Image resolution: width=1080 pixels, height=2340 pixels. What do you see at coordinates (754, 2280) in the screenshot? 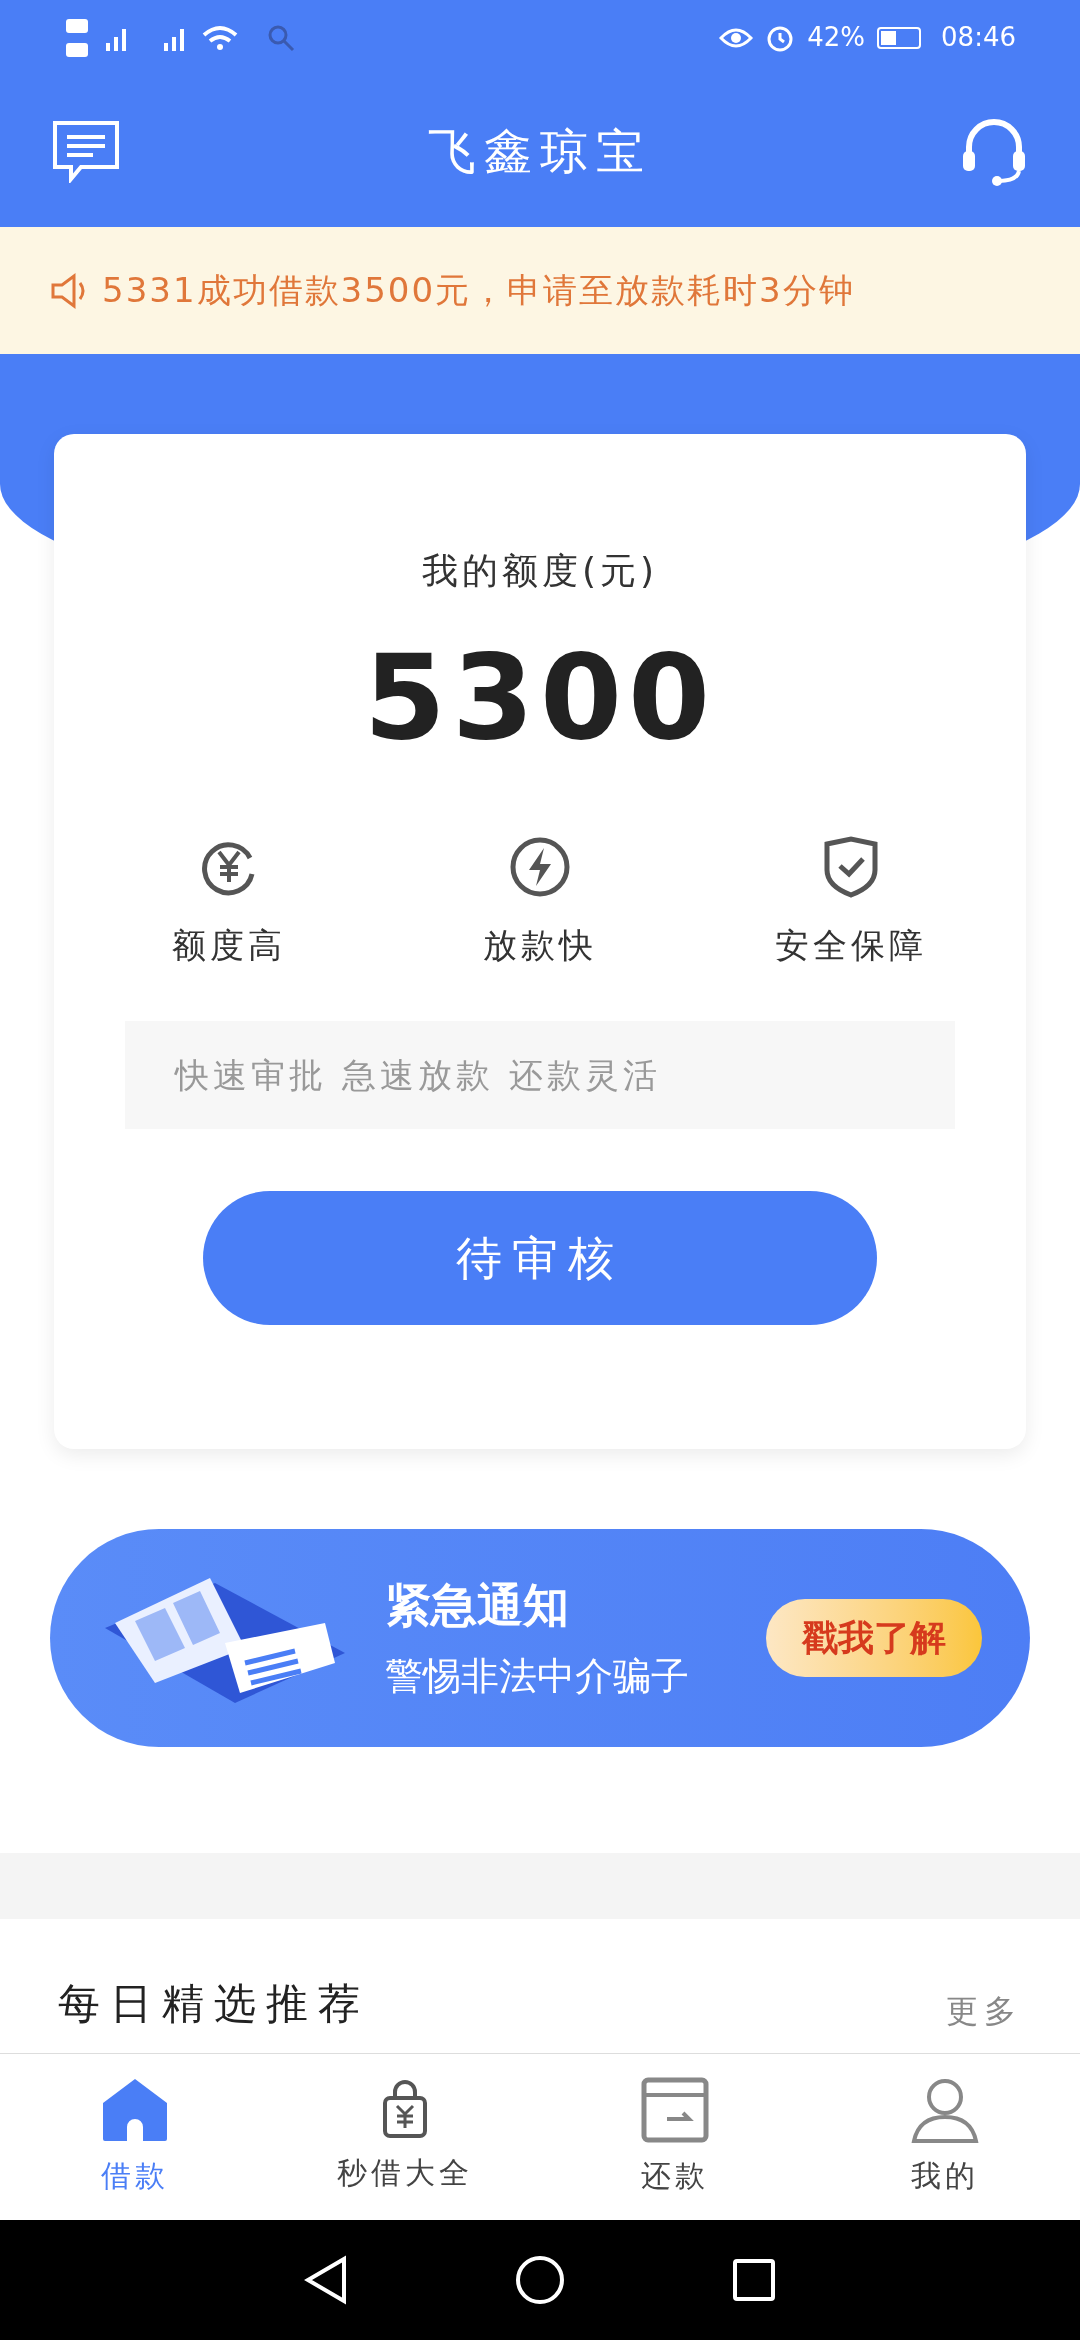
I see `recent-apps-icon` at bounding box center [754, 2280].